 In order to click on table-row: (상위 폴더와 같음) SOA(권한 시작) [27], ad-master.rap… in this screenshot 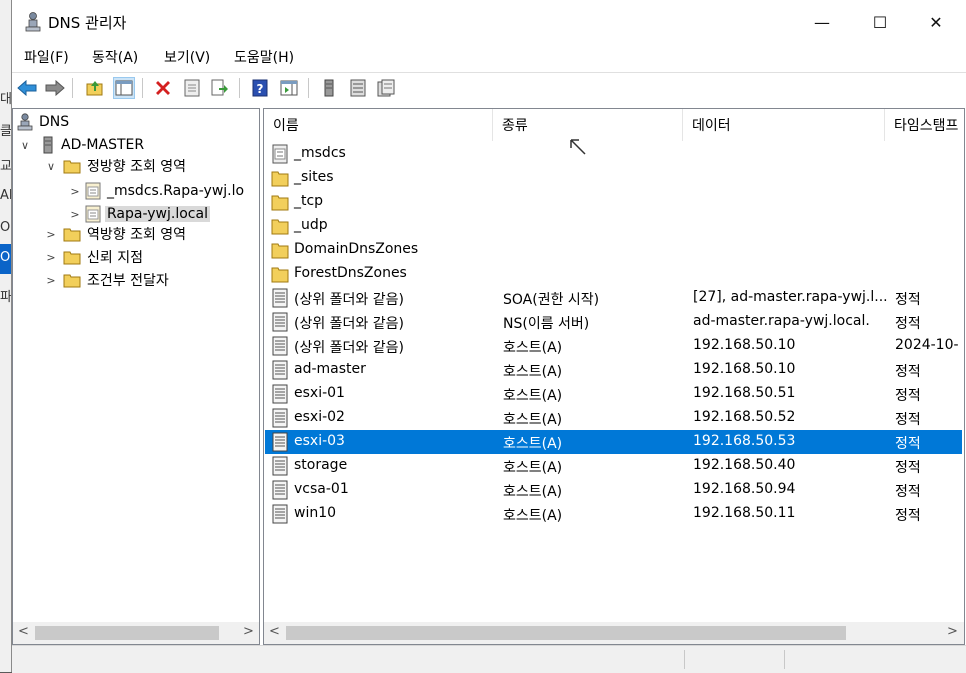, I will do `click(613, 298)`.